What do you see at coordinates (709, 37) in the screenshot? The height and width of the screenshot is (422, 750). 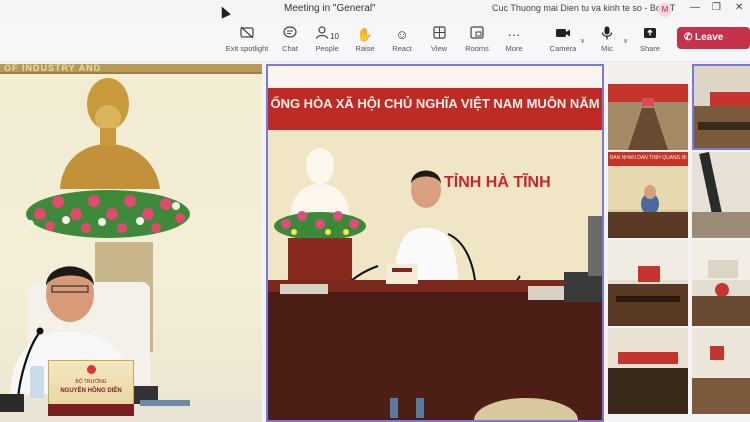 I see `leave-label: Leave` at bounding box center [709, 37].